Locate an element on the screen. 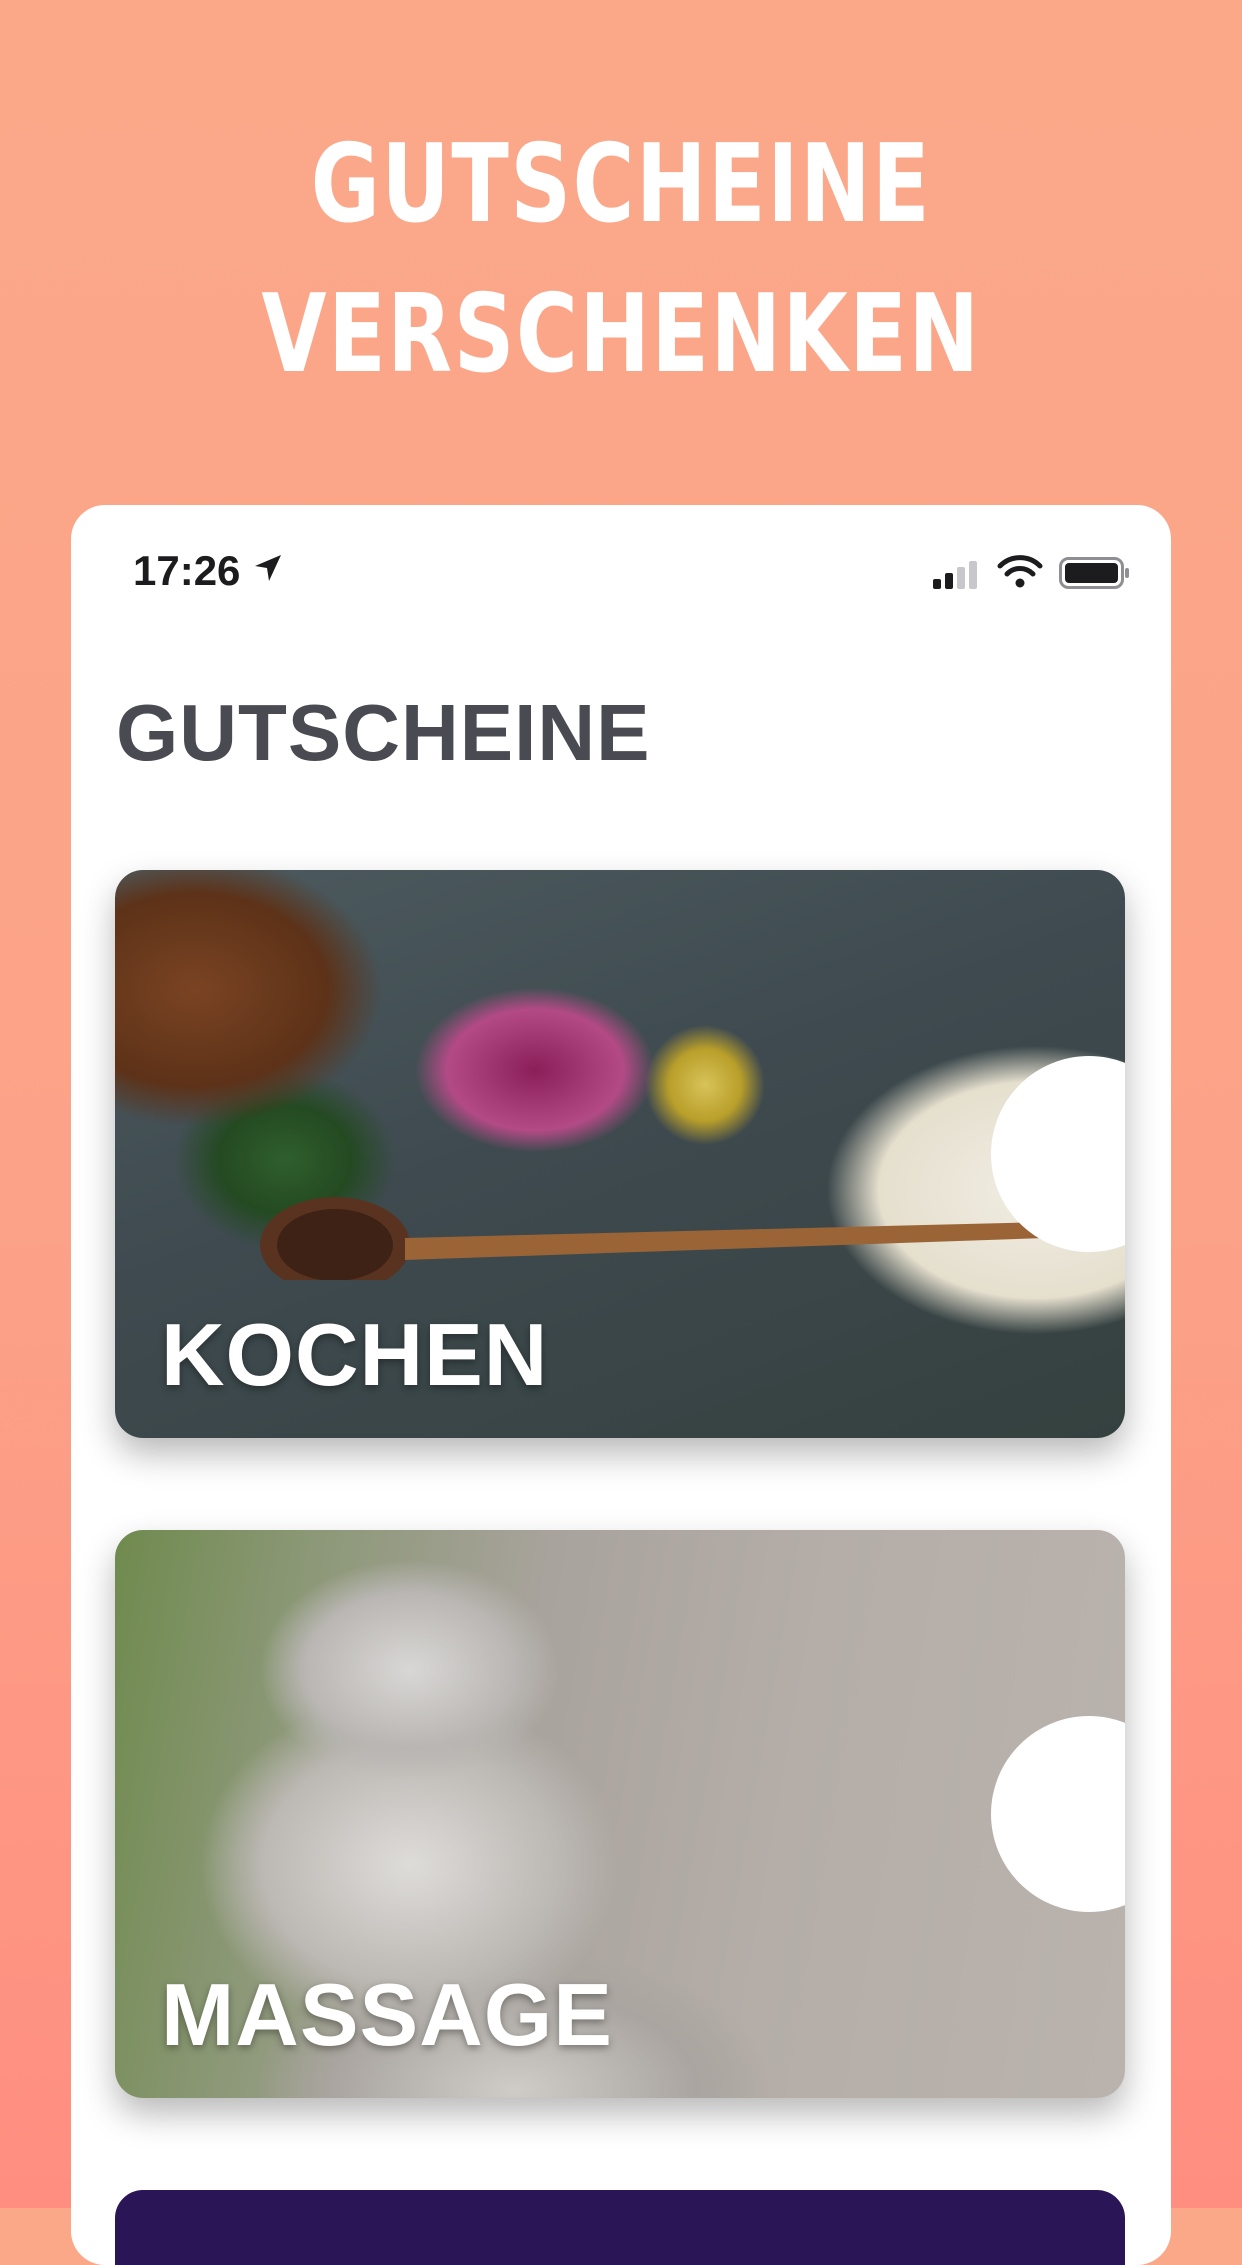  status-time: 17:26 is located at coordinates (187, 570).